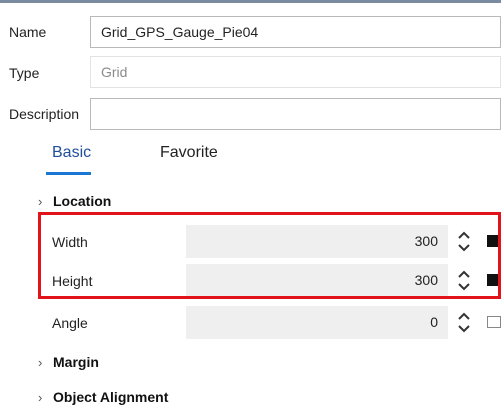 This screenshot has height=405, width=501. Describe the element at coordinates (295, 114) in the screenshot. I see `description-field` at that location.